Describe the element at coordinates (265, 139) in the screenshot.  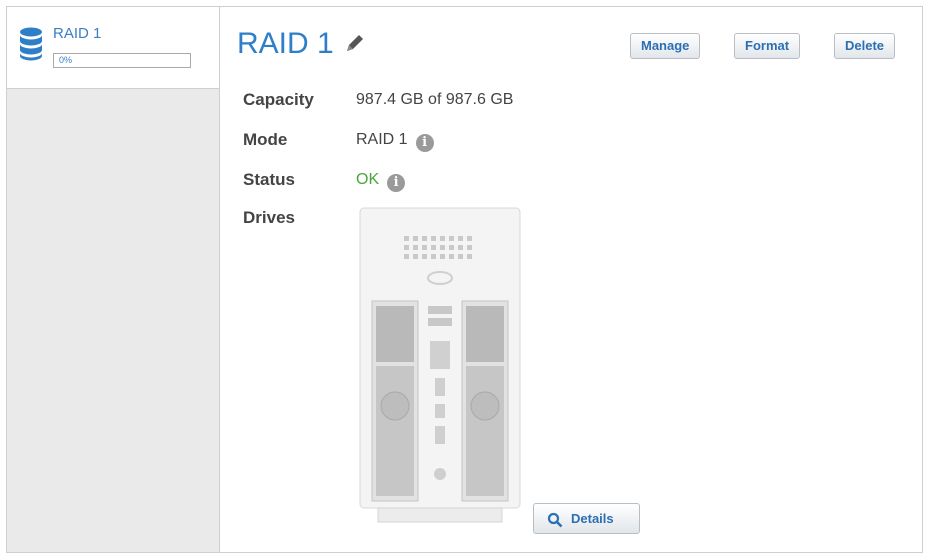
I see `mode-label: Mode` at that location.